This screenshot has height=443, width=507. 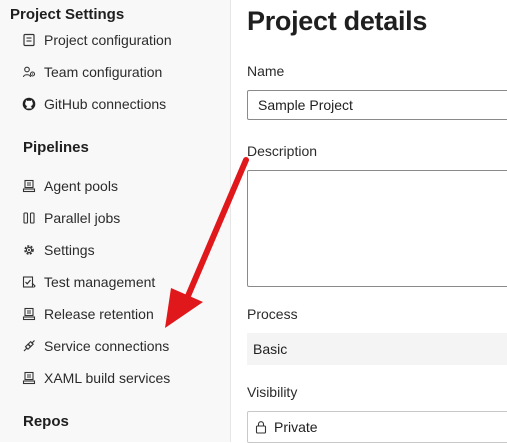 I want to click on release-retention-icon, so click(x=29, y=314).